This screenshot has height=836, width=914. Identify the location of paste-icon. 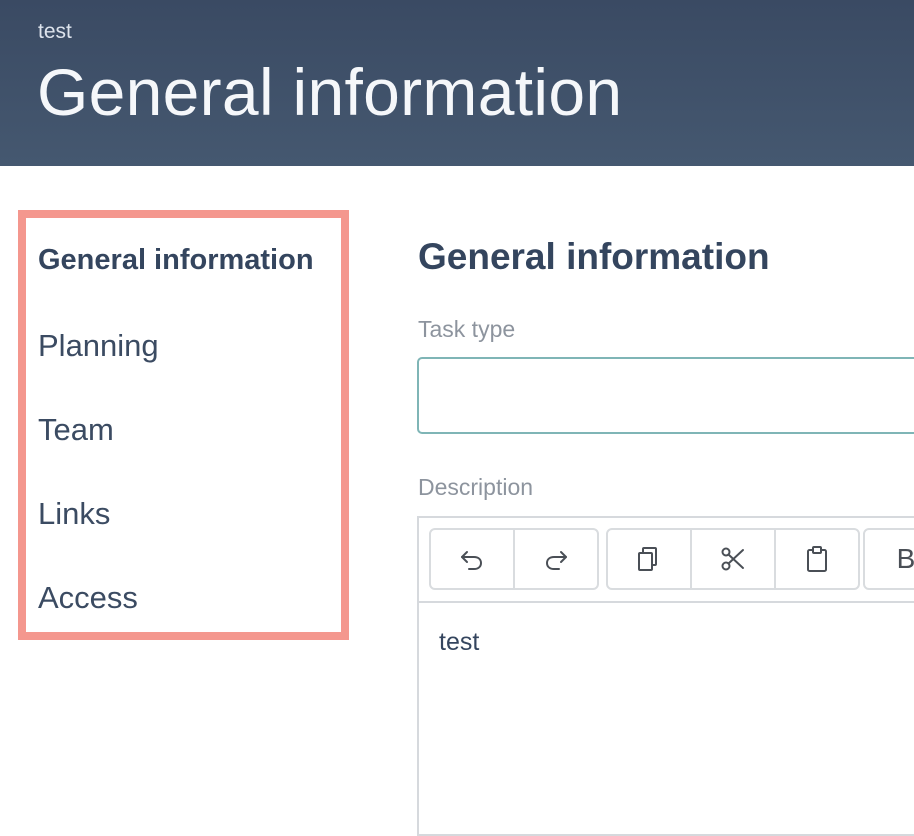
(817, 559).